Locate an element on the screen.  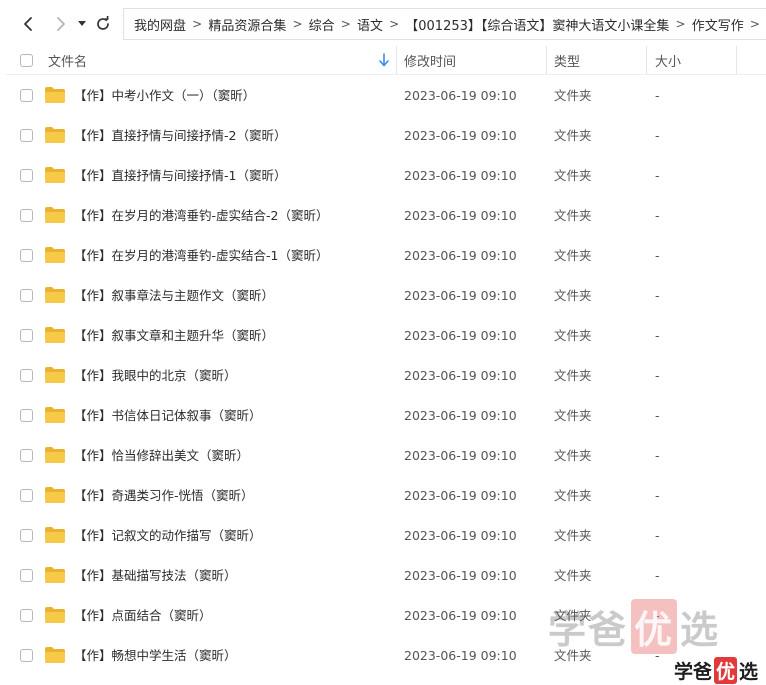
row-name: 【作】在岁月的港湾垂钓-虚实结合-2（窦昕） is located at coordinates (201, 215).